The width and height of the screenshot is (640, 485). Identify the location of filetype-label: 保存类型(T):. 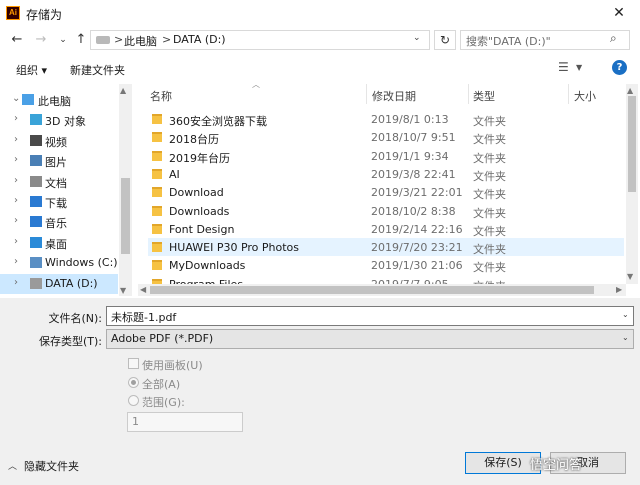
(70, 341).